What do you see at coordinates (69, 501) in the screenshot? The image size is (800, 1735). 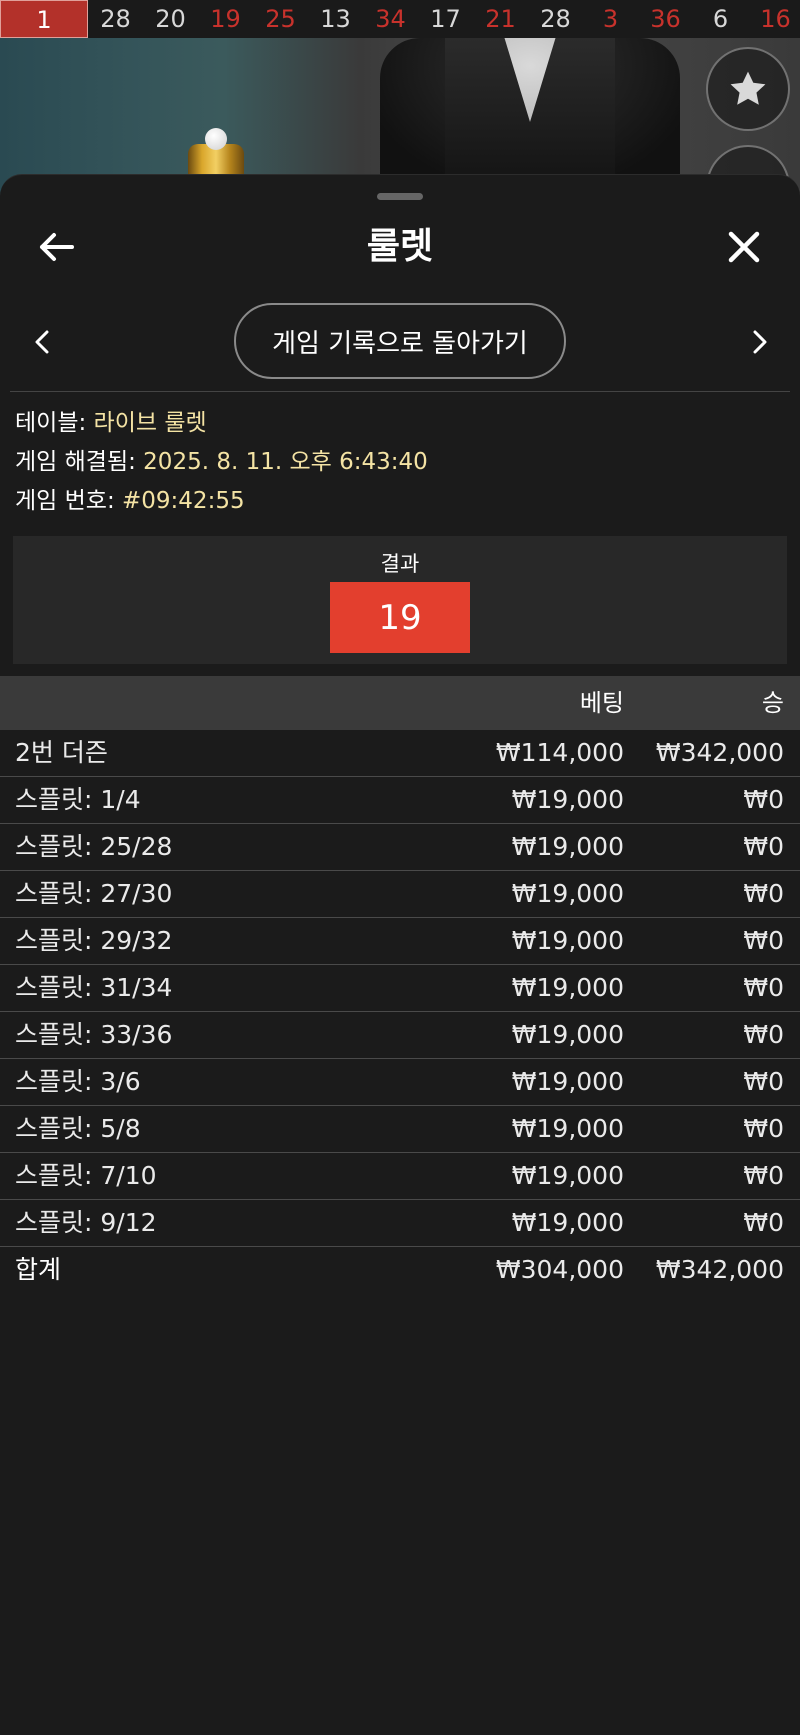 I see `game-number-label: 게임 번호:` at bounding box center [69, 501].